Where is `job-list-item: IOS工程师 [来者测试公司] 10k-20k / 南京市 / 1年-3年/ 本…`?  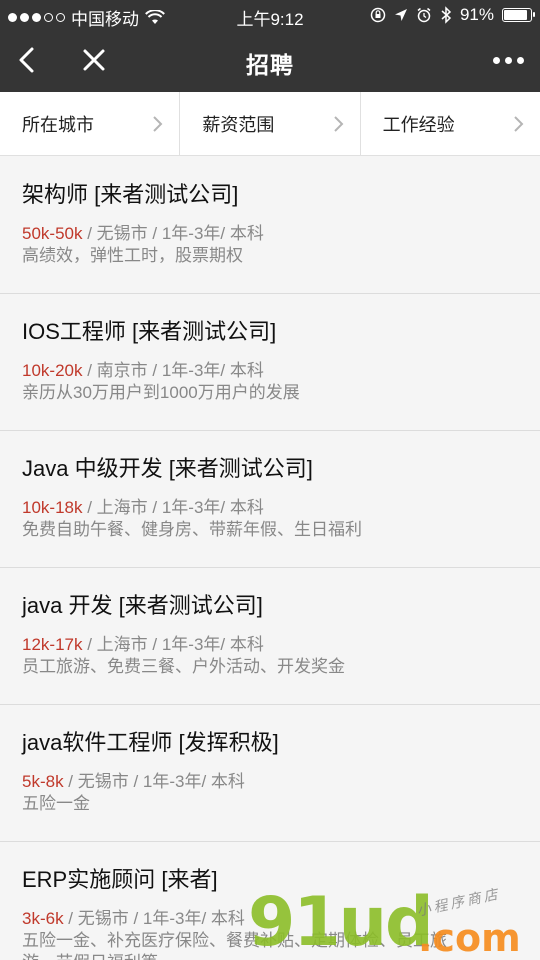
job-list-item: IOS工程师 [来者测试公司] 10k-20k / 南京市 / 1年-3年/ 本… is located at coordinates (270, 362).